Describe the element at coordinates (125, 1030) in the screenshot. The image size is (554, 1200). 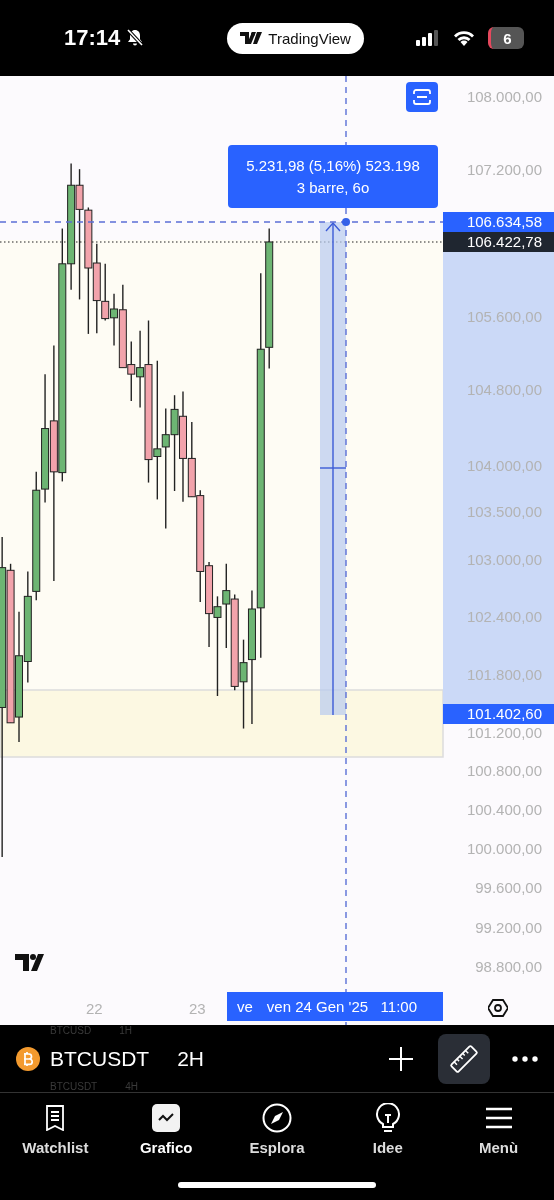
I see `picker-interval: 1H` at that location.